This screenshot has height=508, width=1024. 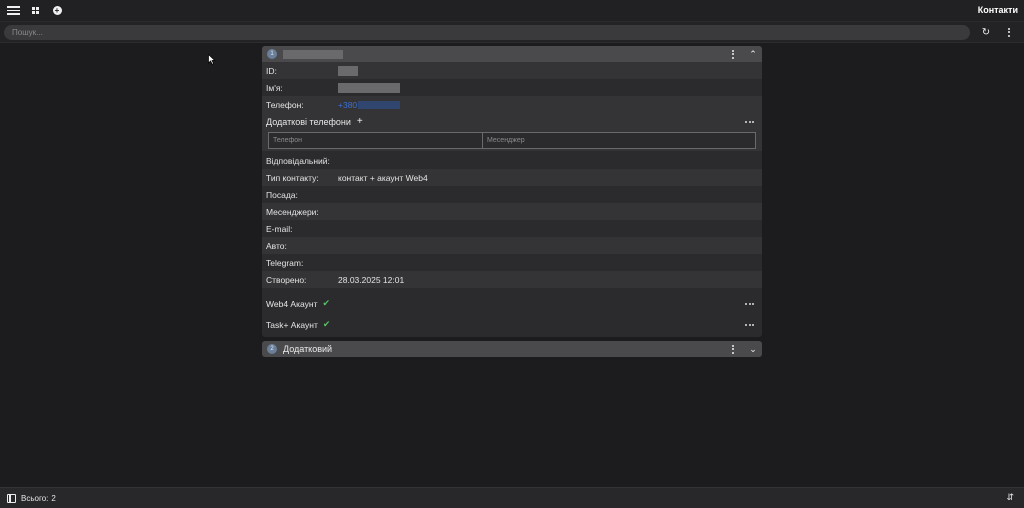 What do you see at coordinates (35, 11) in the screenshot?
I see `dashboard-icon` at bounding box center [35, 11].